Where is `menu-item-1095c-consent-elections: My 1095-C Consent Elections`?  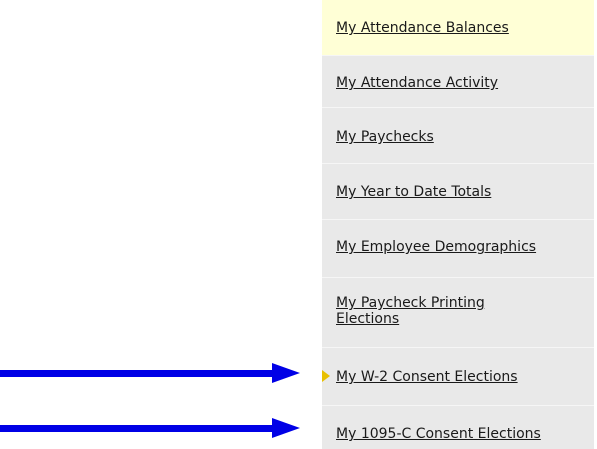
menu-item-1095c-consent-elections: My 1095-C Consent Elections is located at coordinates (458, 427).